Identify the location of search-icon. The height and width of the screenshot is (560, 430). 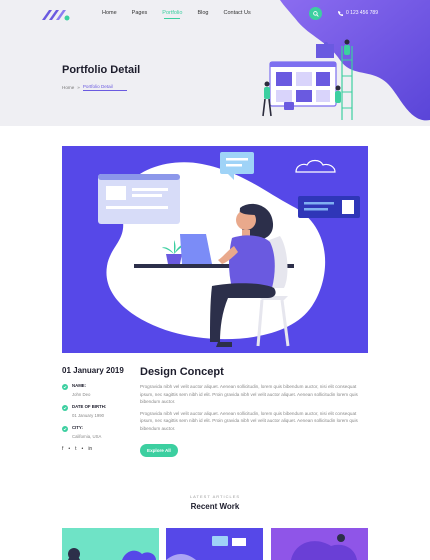
(315, 13).